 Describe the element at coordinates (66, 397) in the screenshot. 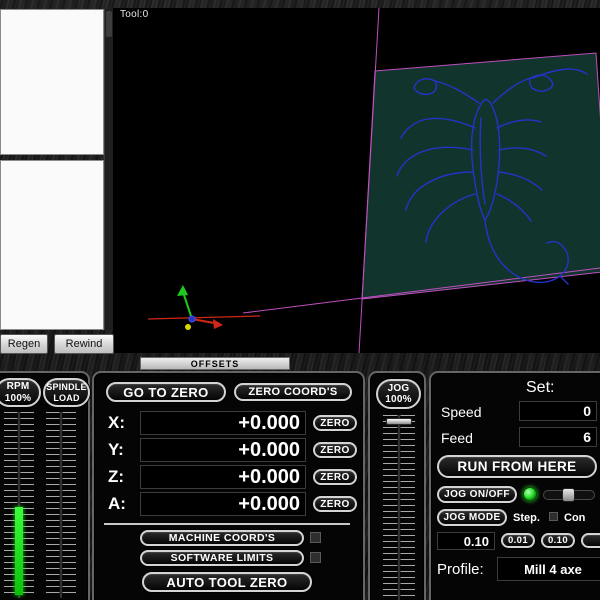

I see `load-label: LOAD` at that location.